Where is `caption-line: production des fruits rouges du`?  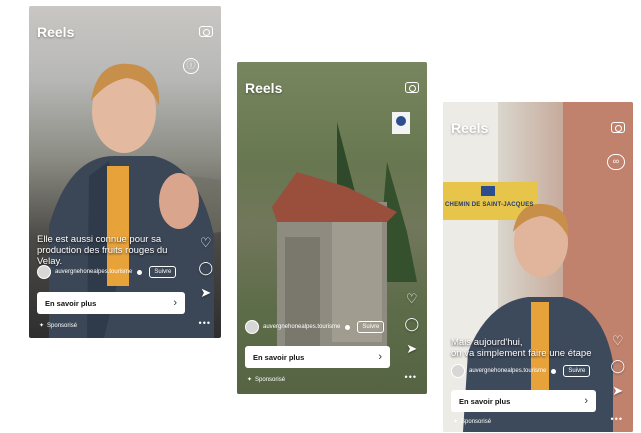
caption-line: production des fruits rouges du is located at coordinates (102, 250).